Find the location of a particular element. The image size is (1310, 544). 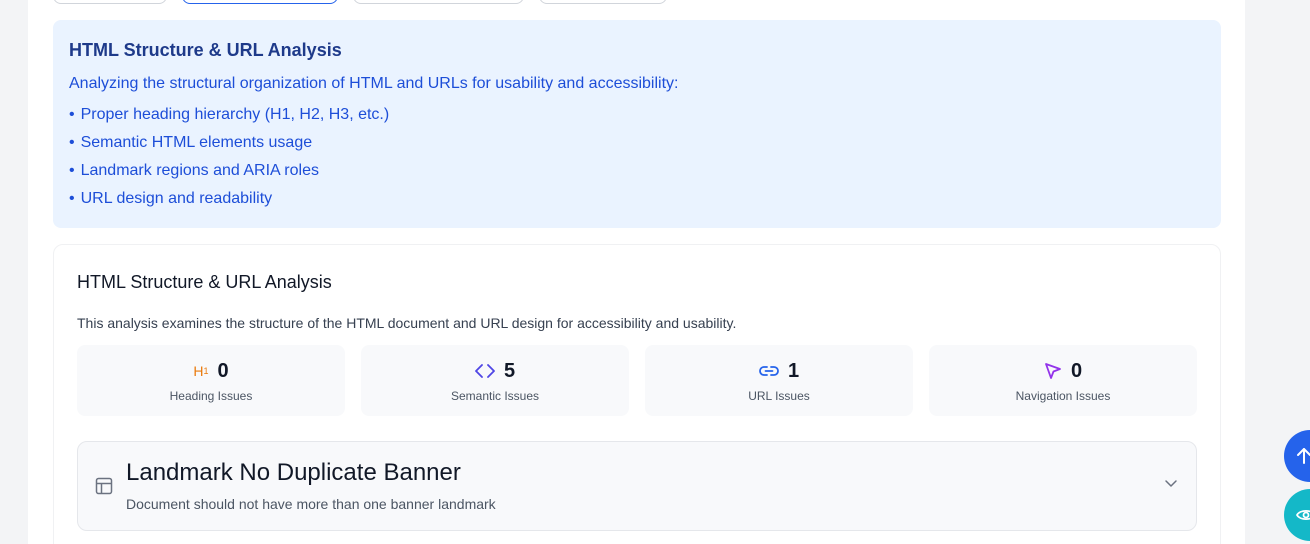

list-item-text: URL design and readability is located at coordinates (176, 198).